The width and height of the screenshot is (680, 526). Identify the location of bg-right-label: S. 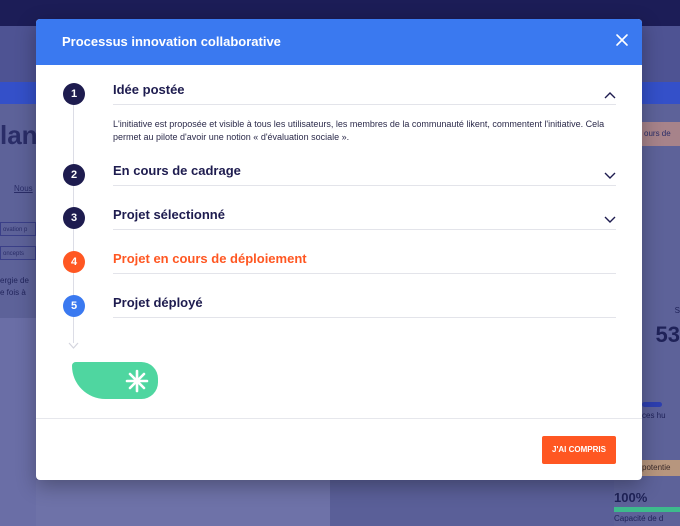
(677, 310).